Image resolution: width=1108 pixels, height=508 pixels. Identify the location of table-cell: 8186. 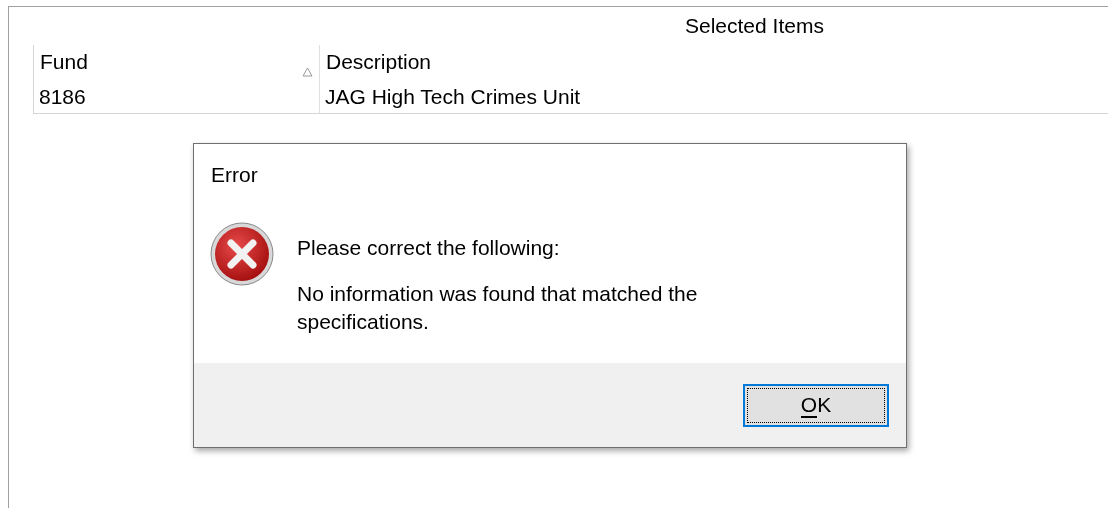
(177, 97).